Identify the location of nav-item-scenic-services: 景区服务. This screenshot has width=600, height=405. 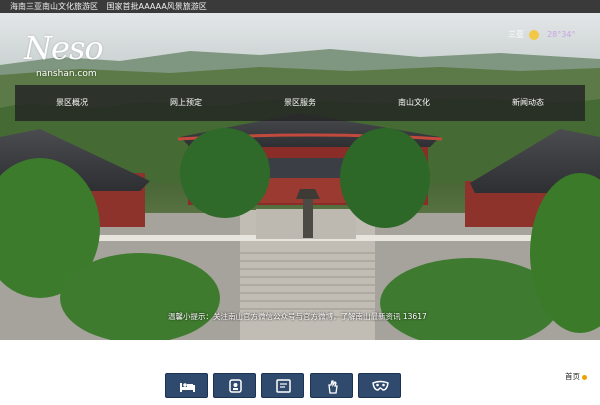
(300, 103).